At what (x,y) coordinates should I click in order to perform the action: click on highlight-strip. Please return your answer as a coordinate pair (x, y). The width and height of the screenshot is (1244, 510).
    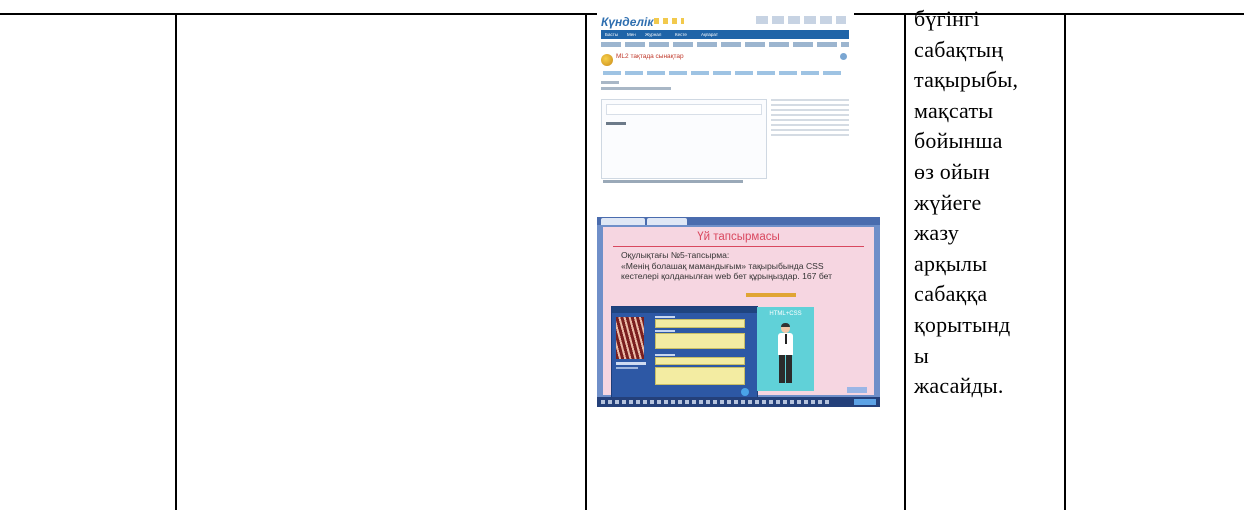
    Looking at the image, I should click on (771, 295).